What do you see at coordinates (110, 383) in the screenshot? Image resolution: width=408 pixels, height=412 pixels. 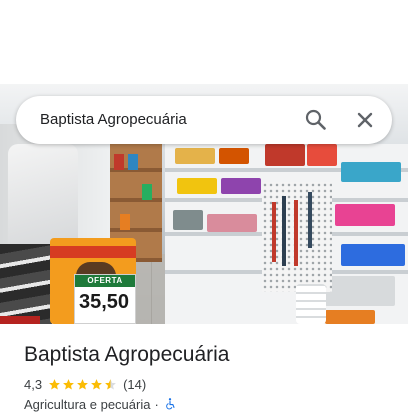 I see `star-half-icon` at bounding box center [110, 383].